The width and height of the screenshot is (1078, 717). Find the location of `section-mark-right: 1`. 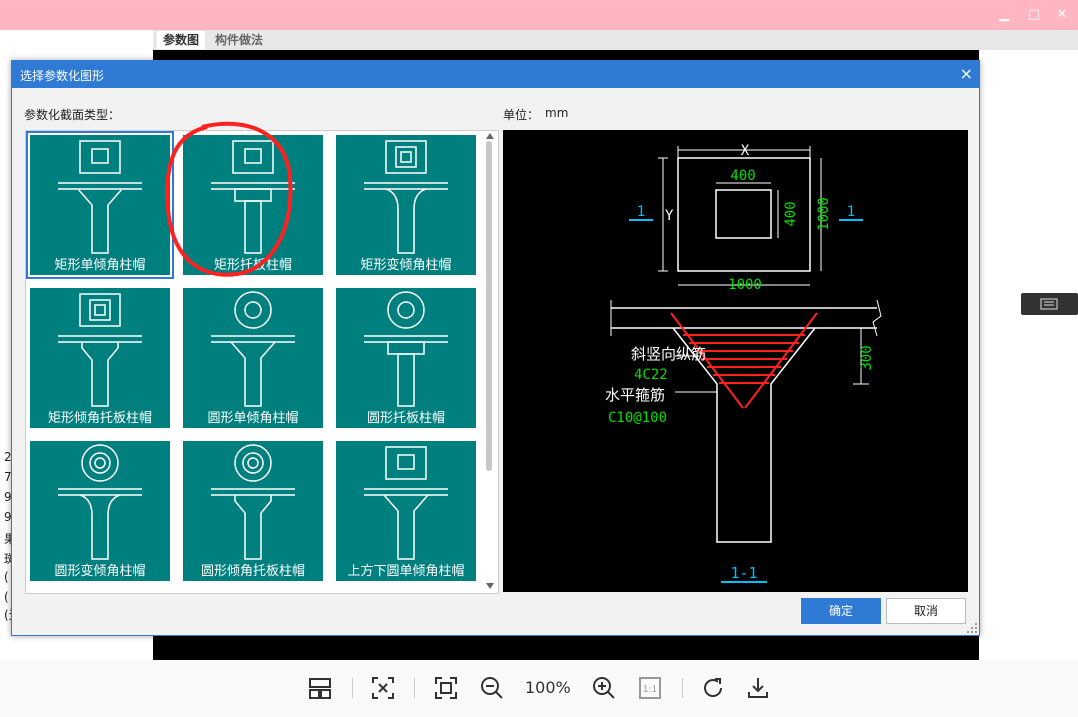

section-mark-right: 1 is located at coordinates (851, 212).